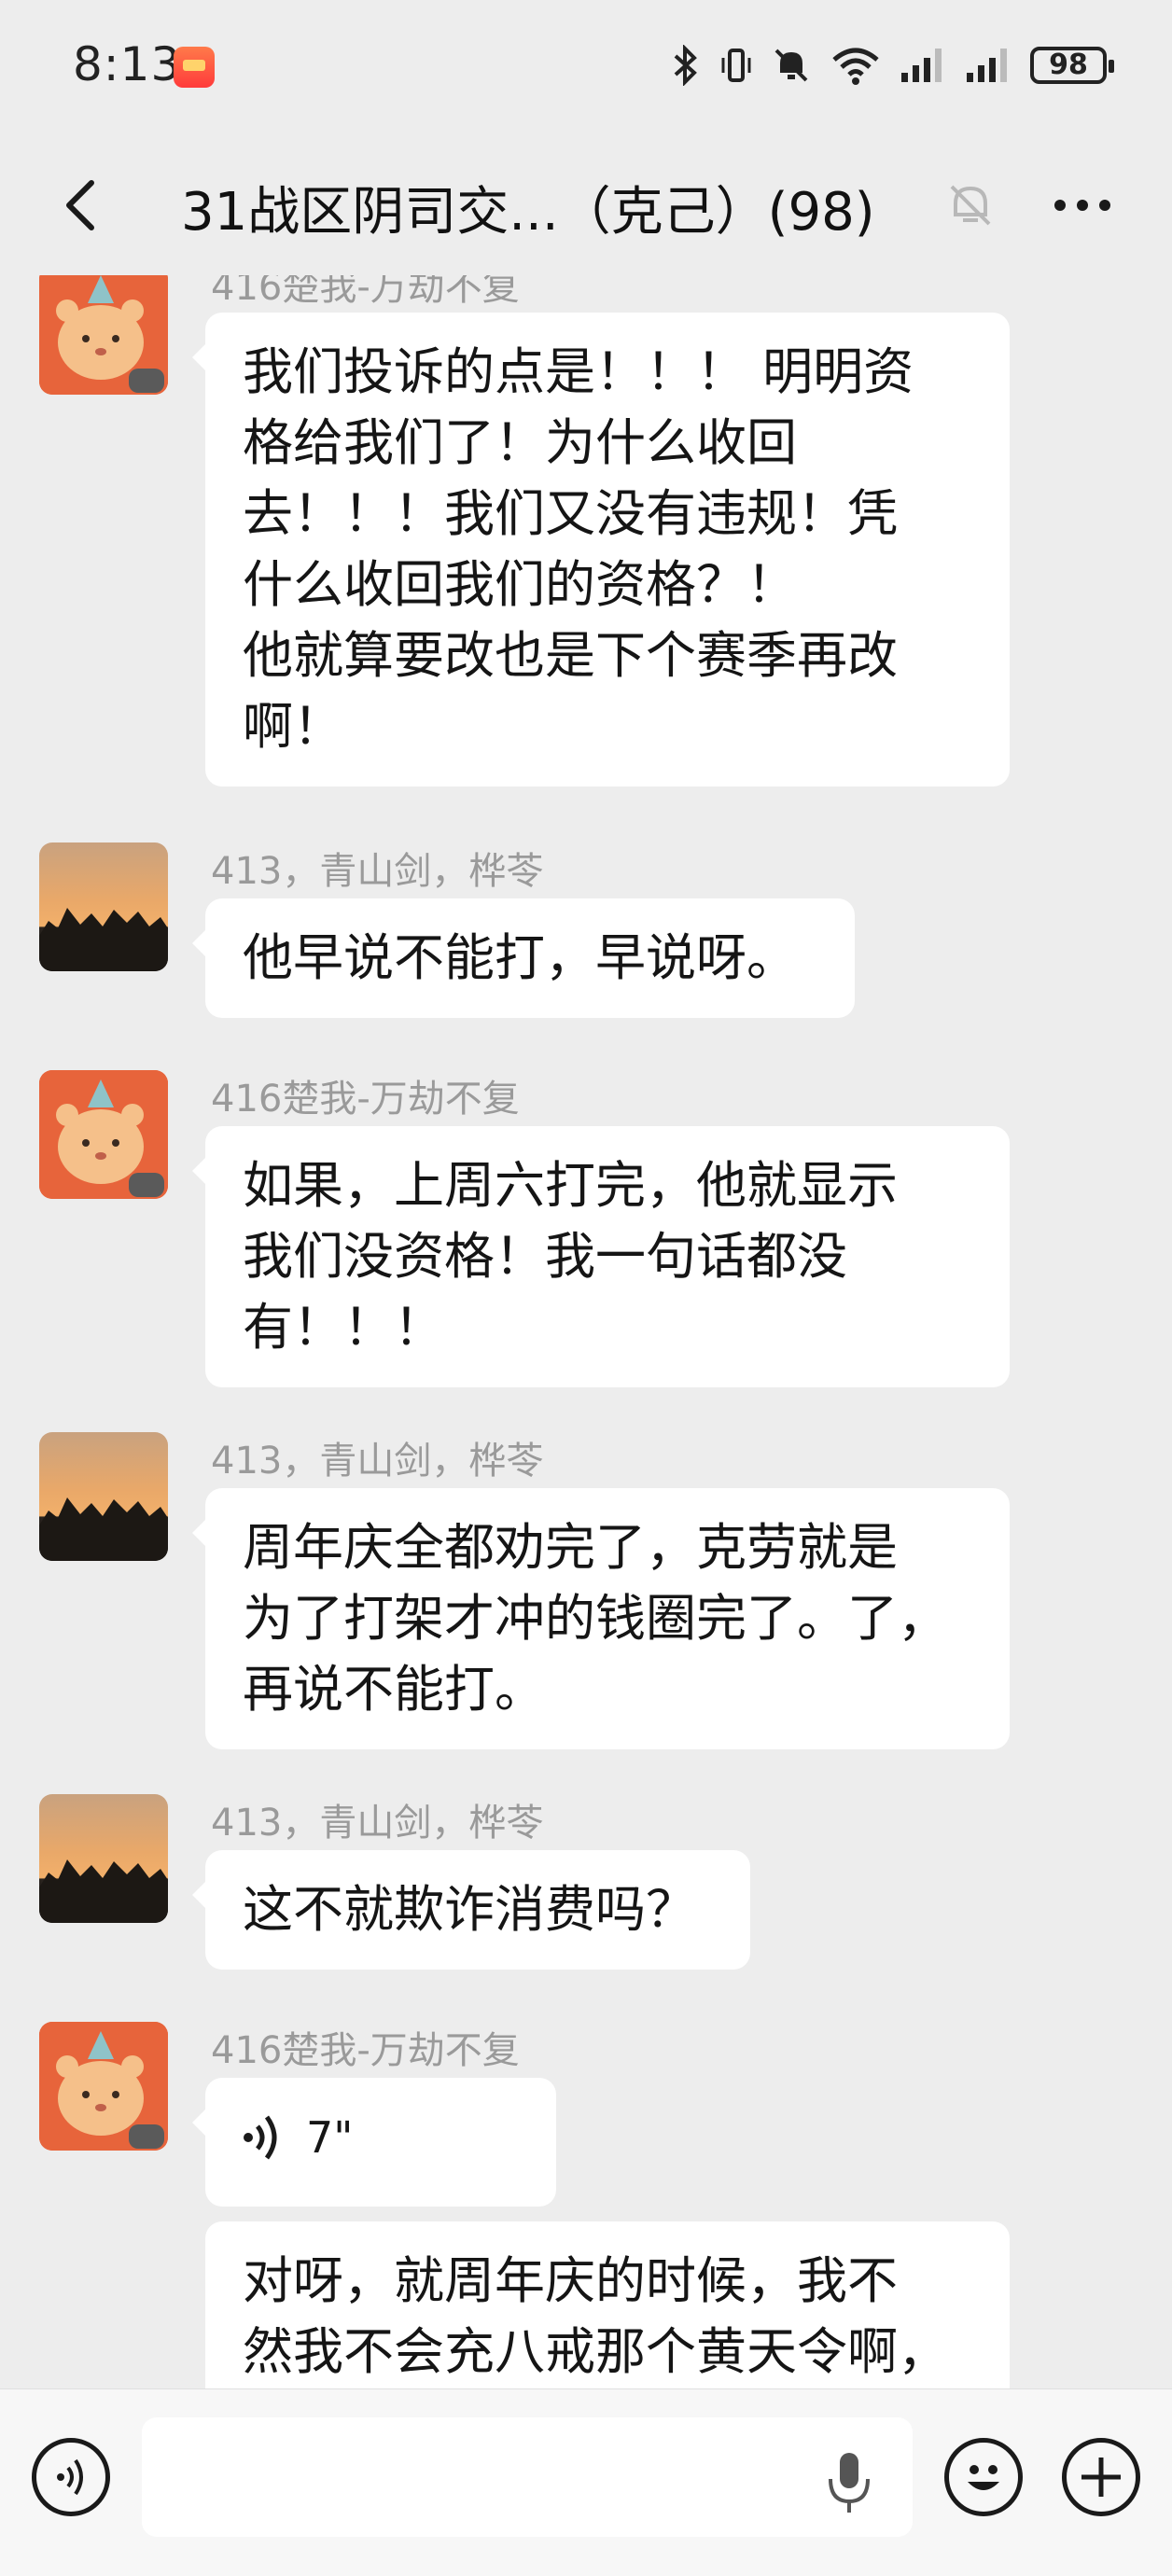 This screenshot has height=2576, width=1172. I want to click on message-line: 格给我们了！为什么收回, so click(520, 442).